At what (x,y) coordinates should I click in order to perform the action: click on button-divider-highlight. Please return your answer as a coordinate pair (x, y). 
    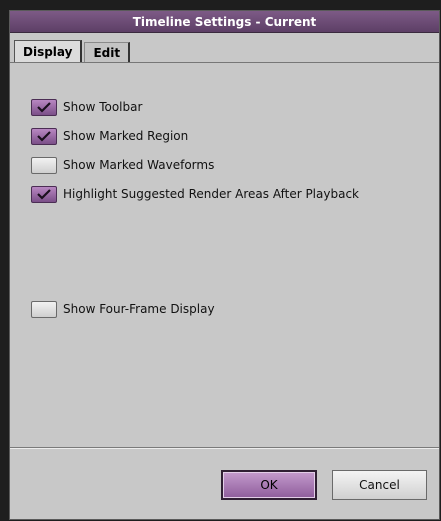
    Looking at the image, I should click on (224, 448).